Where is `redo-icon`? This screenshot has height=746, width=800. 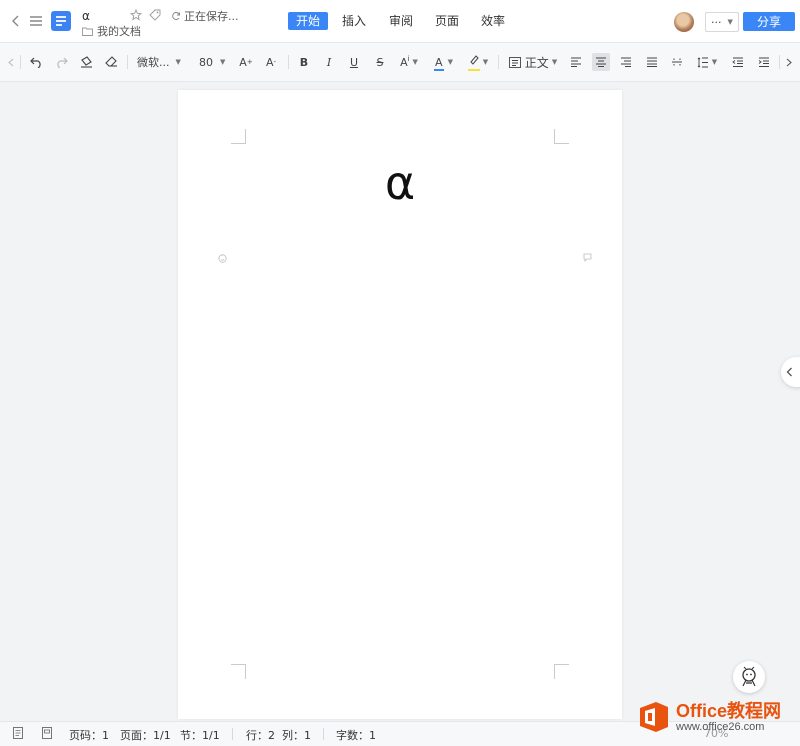 redo-icon is located at coordinates (61, 62).